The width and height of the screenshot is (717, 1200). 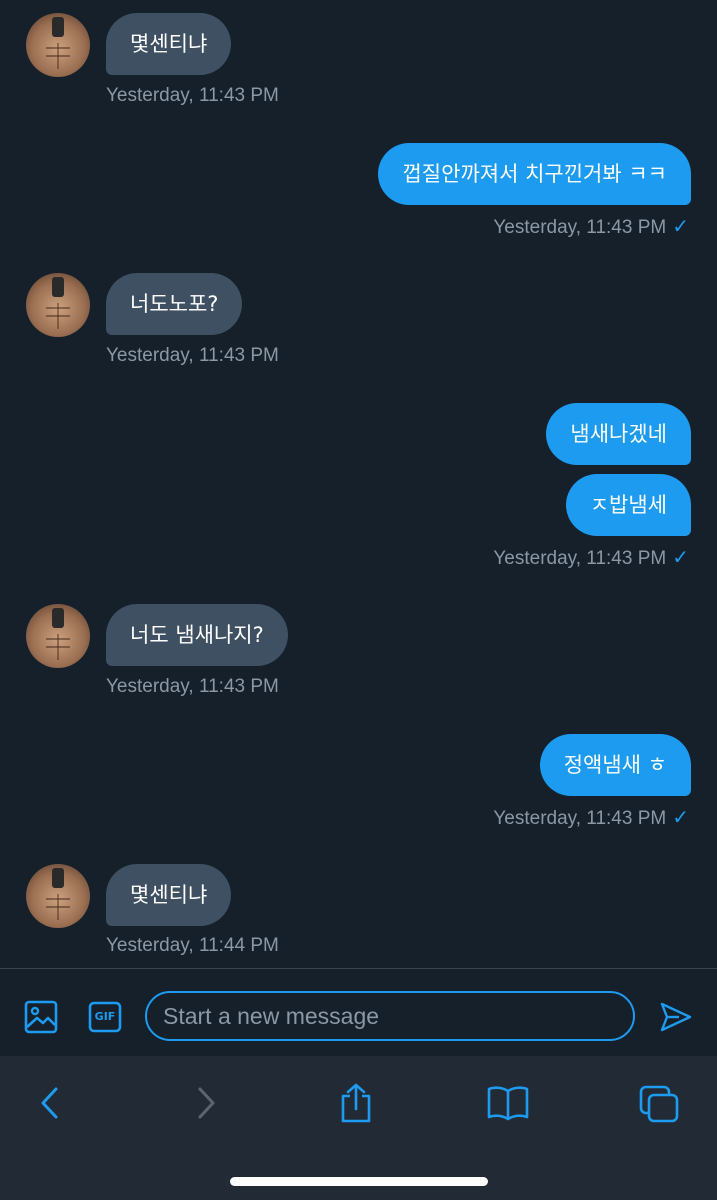 I want to click on outgoing-message-bubble: 냄새나겠네, so click(x=618, y=434).